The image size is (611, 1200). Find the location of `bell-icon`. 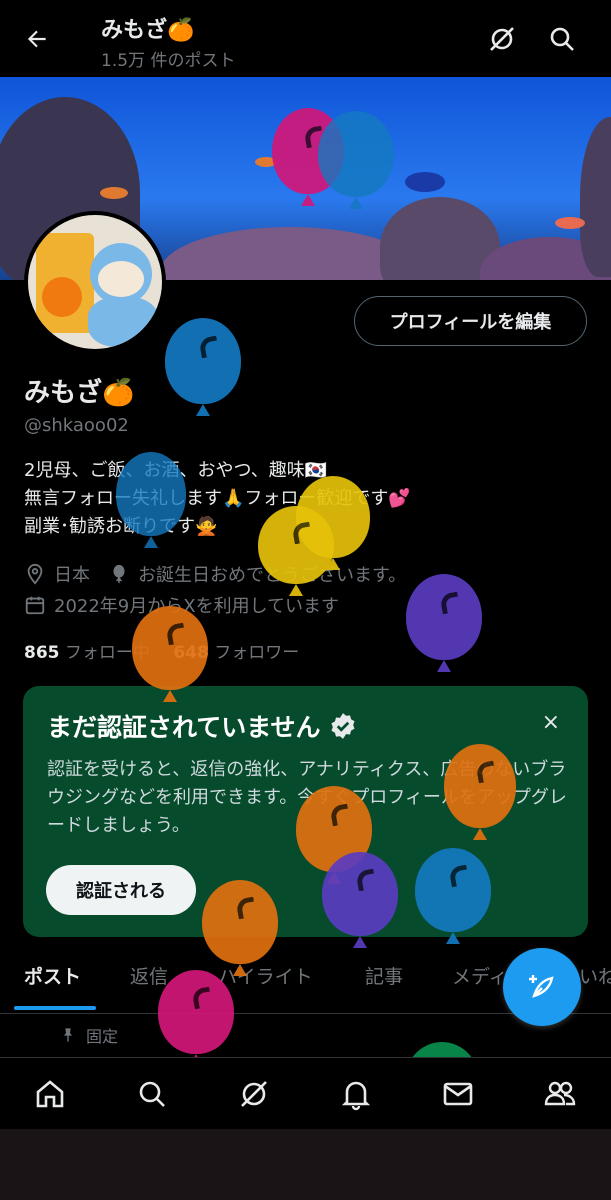

bell-icon is located at coordinates (356, 1094).